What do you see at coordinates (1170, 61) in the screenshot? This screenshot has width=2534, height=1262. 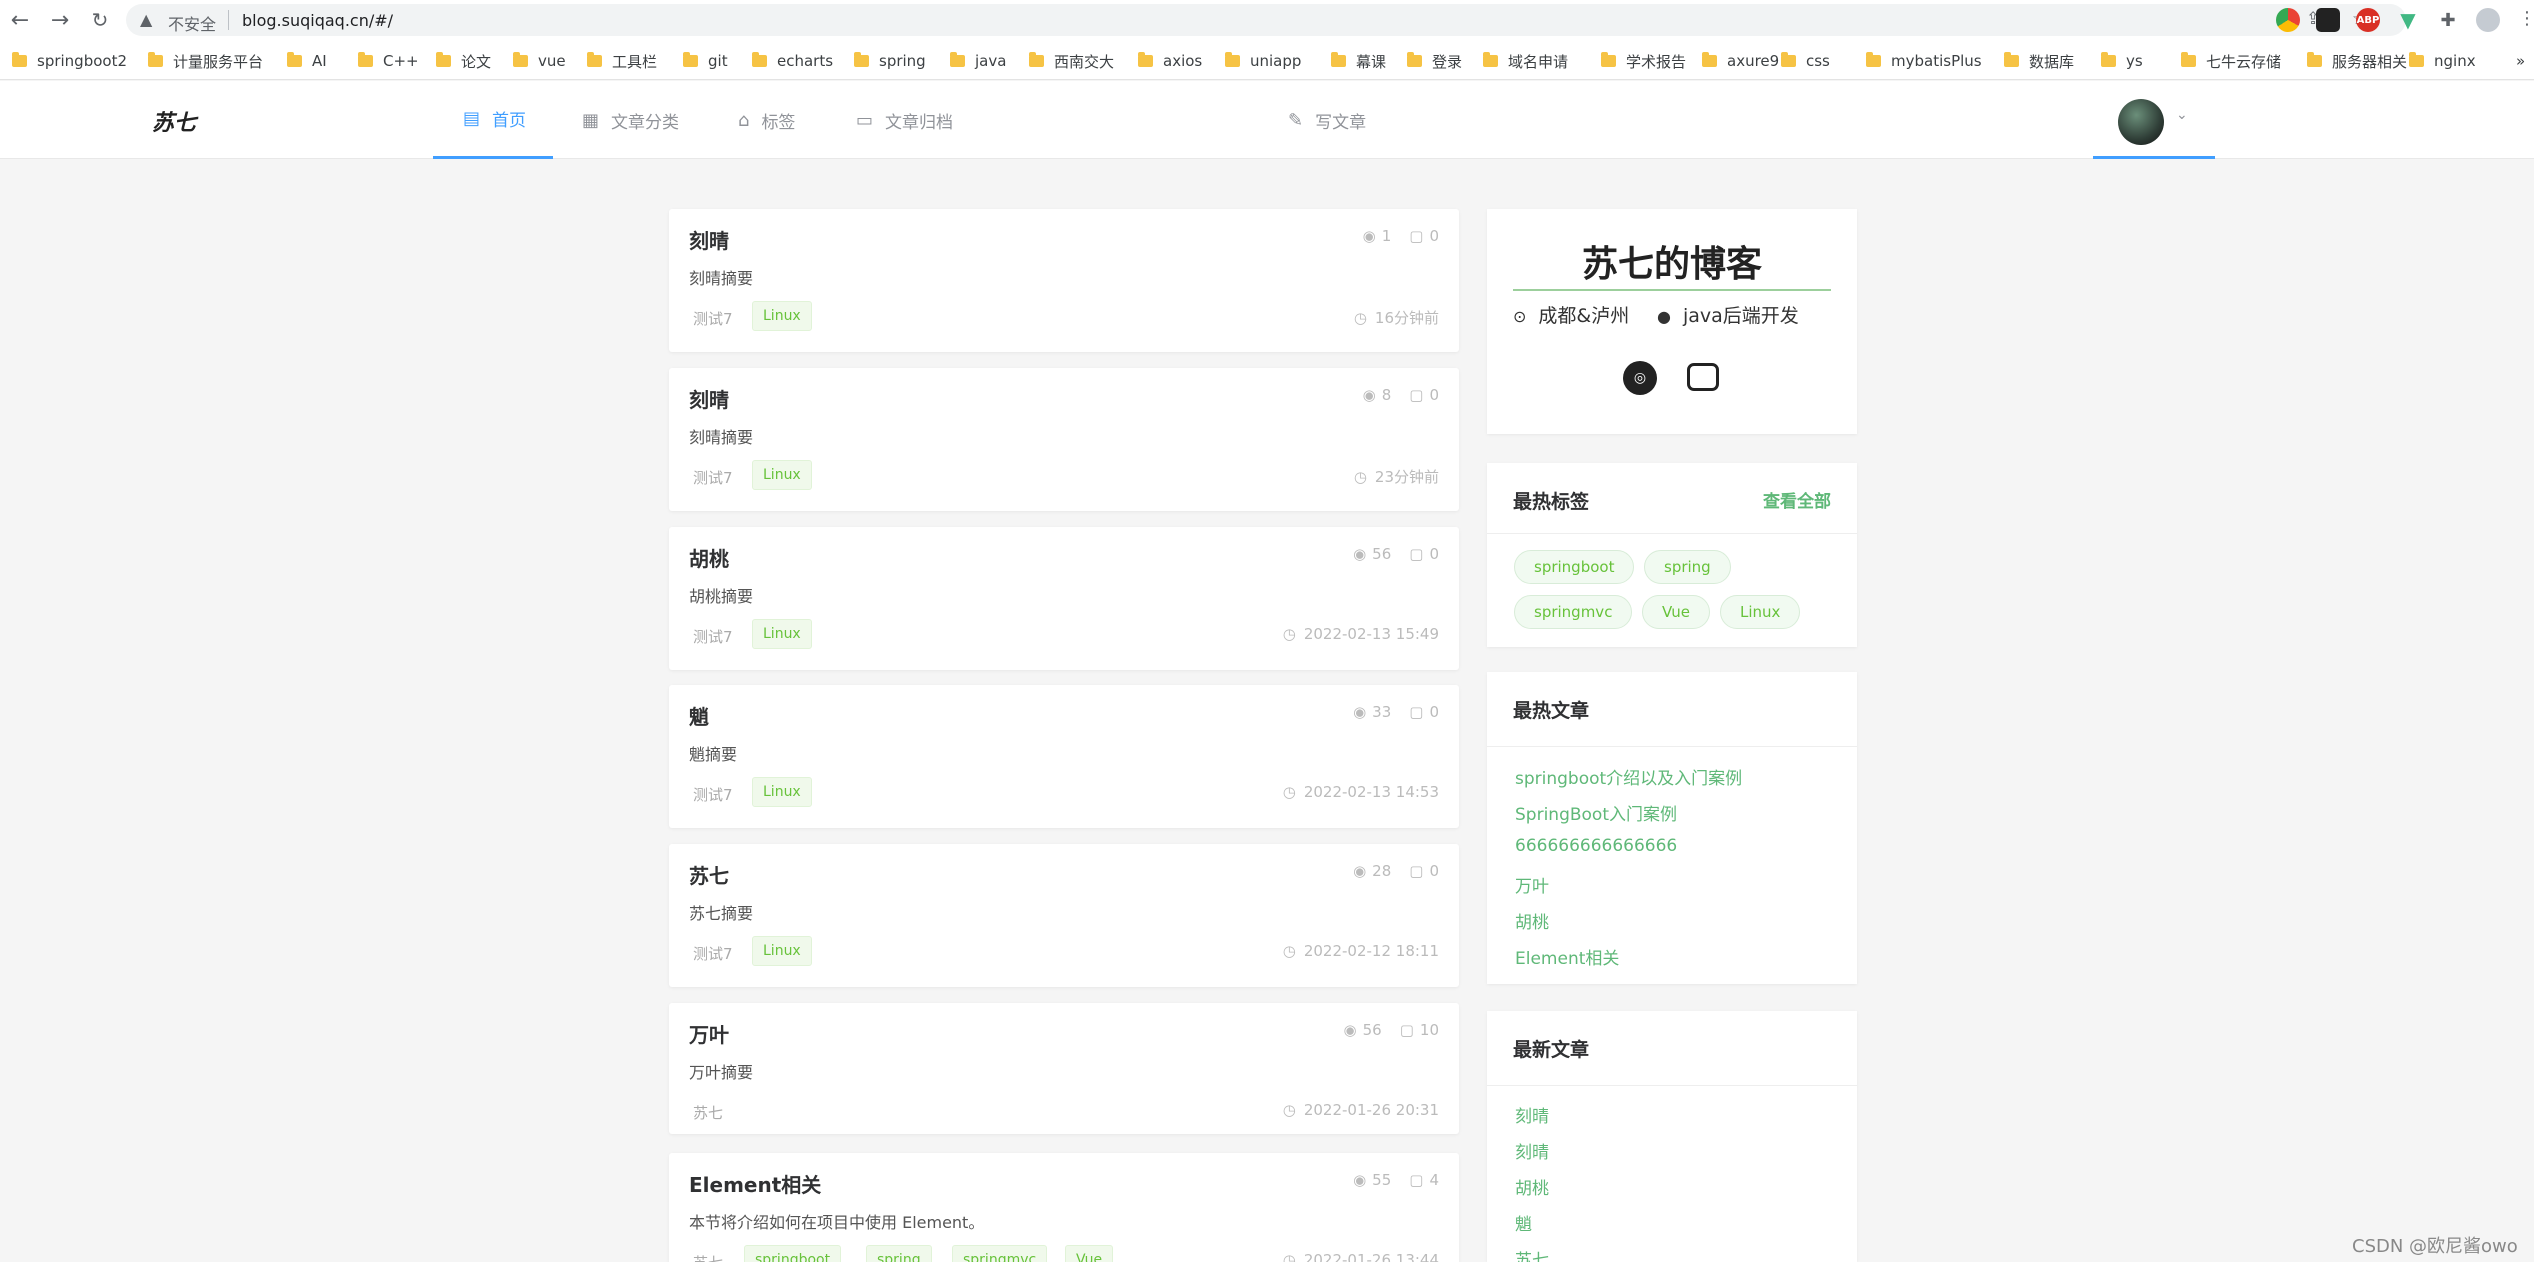 I see `bookmark-item: axios` at bounding box center [1170, 61].